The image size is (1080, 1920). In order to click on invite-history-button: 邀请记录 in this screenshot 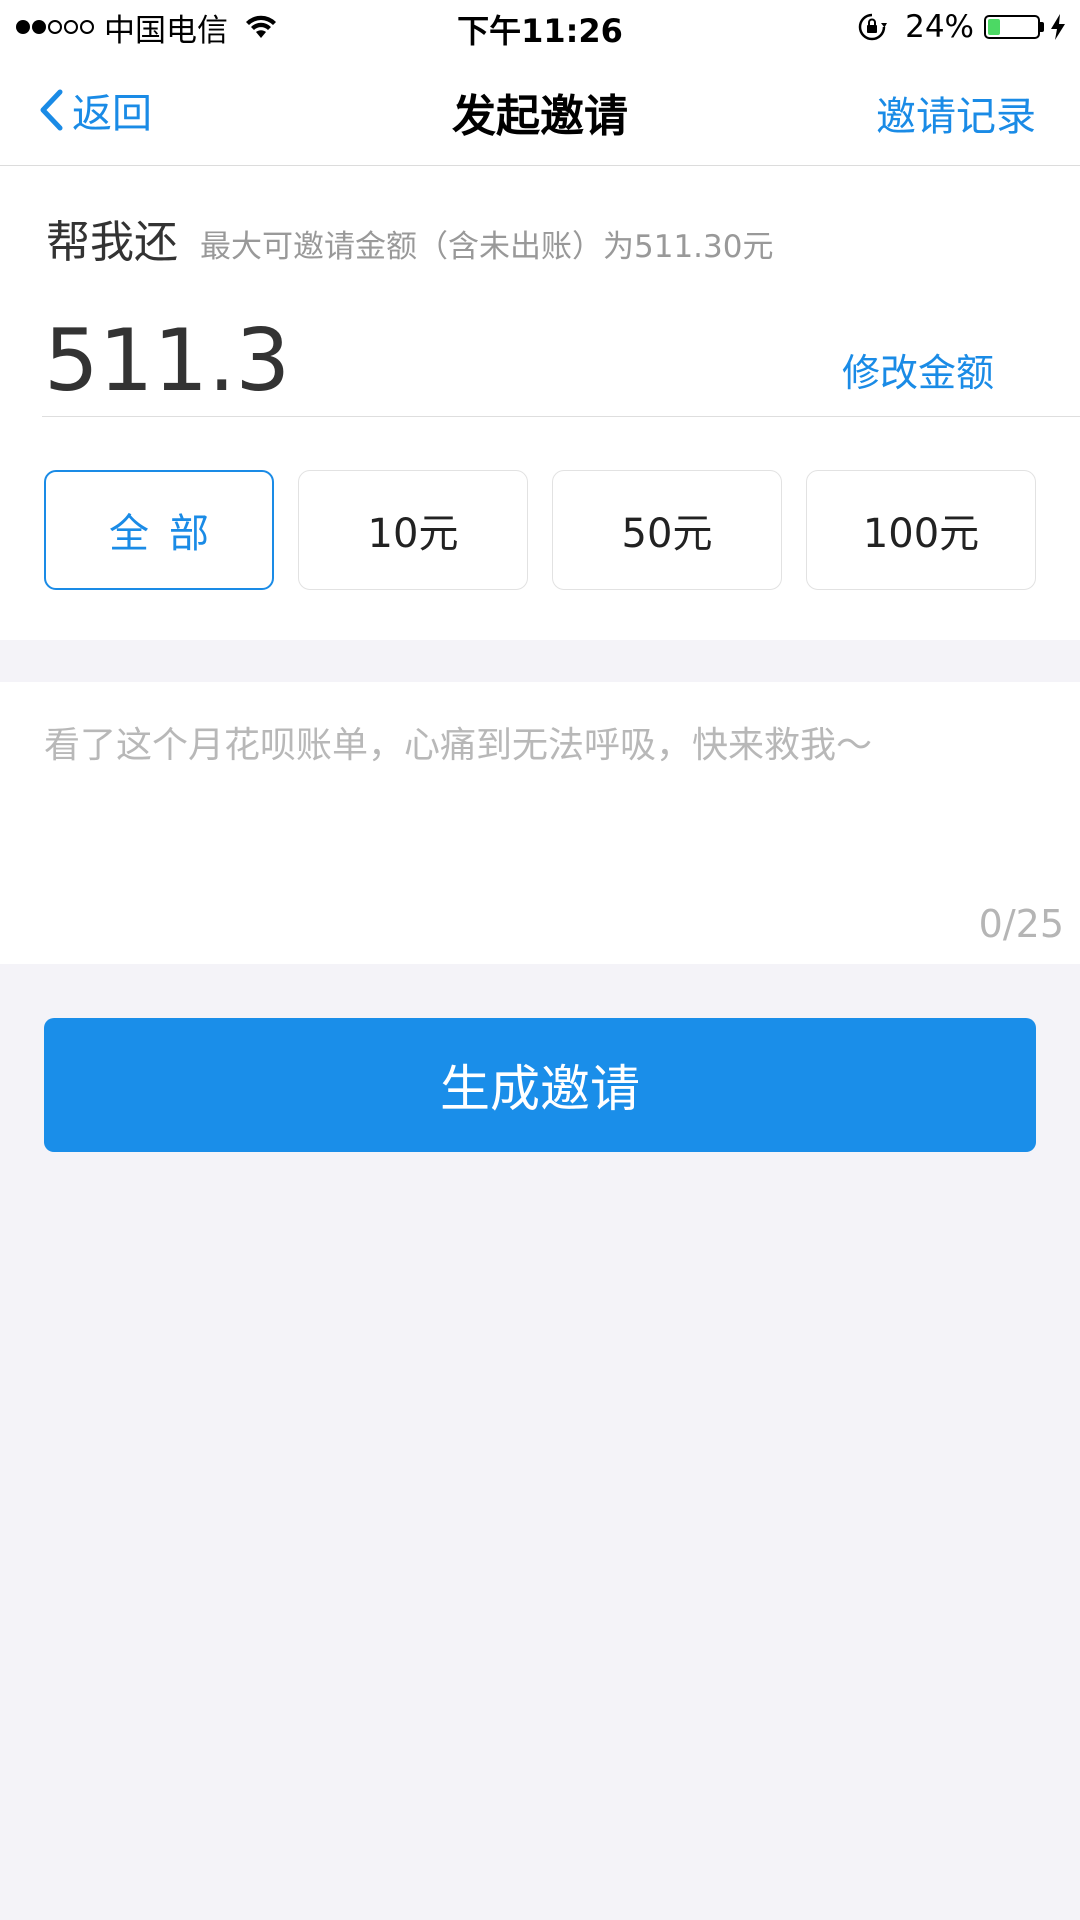, I will do `click(956, 113)`.